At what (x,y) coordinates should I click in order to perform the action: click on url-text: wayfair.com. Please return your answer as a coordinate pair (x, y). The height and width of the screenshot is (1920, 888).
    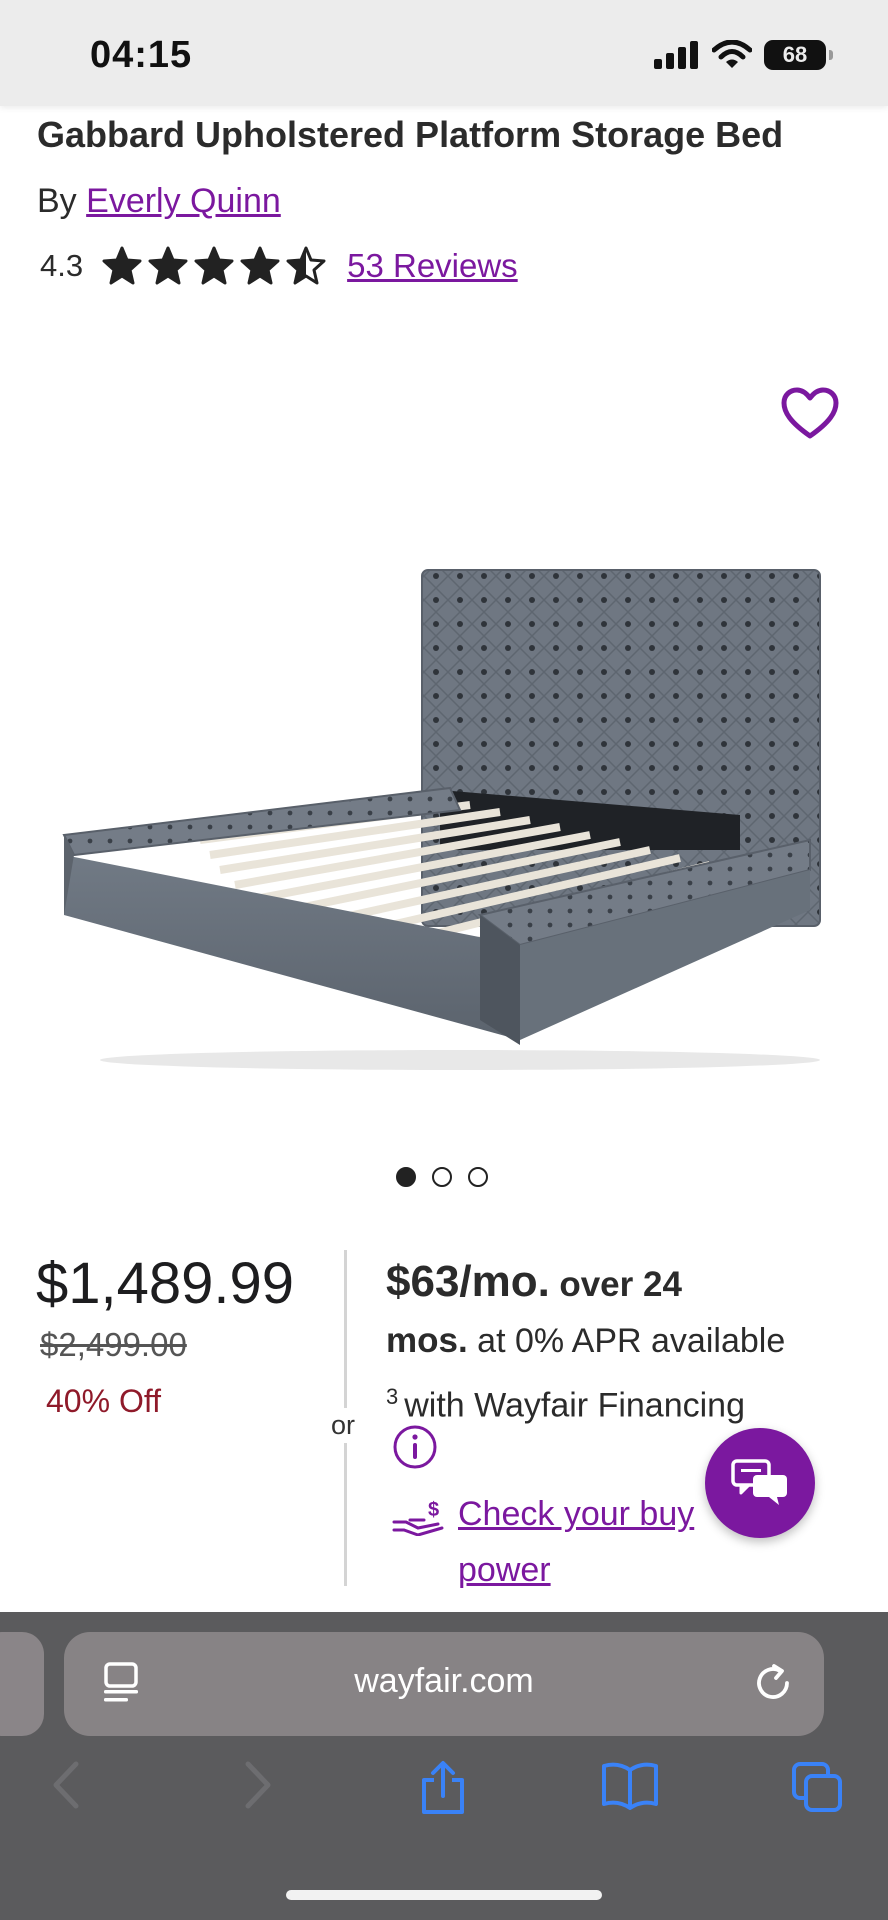
    Looking at the image, I should click on (444, 1681).